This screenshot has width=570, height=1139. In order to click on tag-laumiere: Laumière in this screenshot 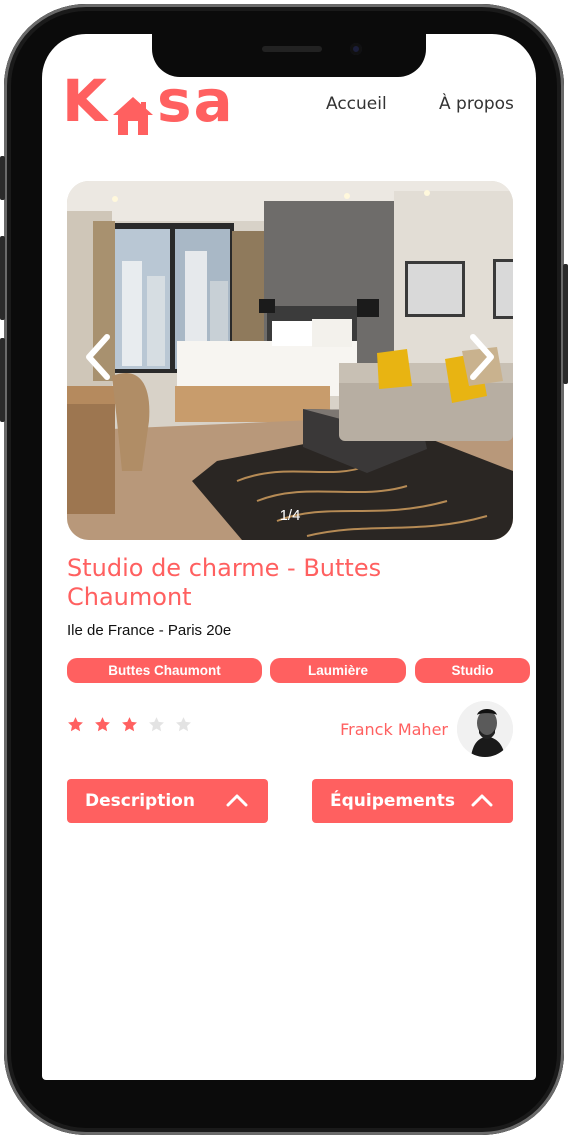, I will do `click(338, 670)`.